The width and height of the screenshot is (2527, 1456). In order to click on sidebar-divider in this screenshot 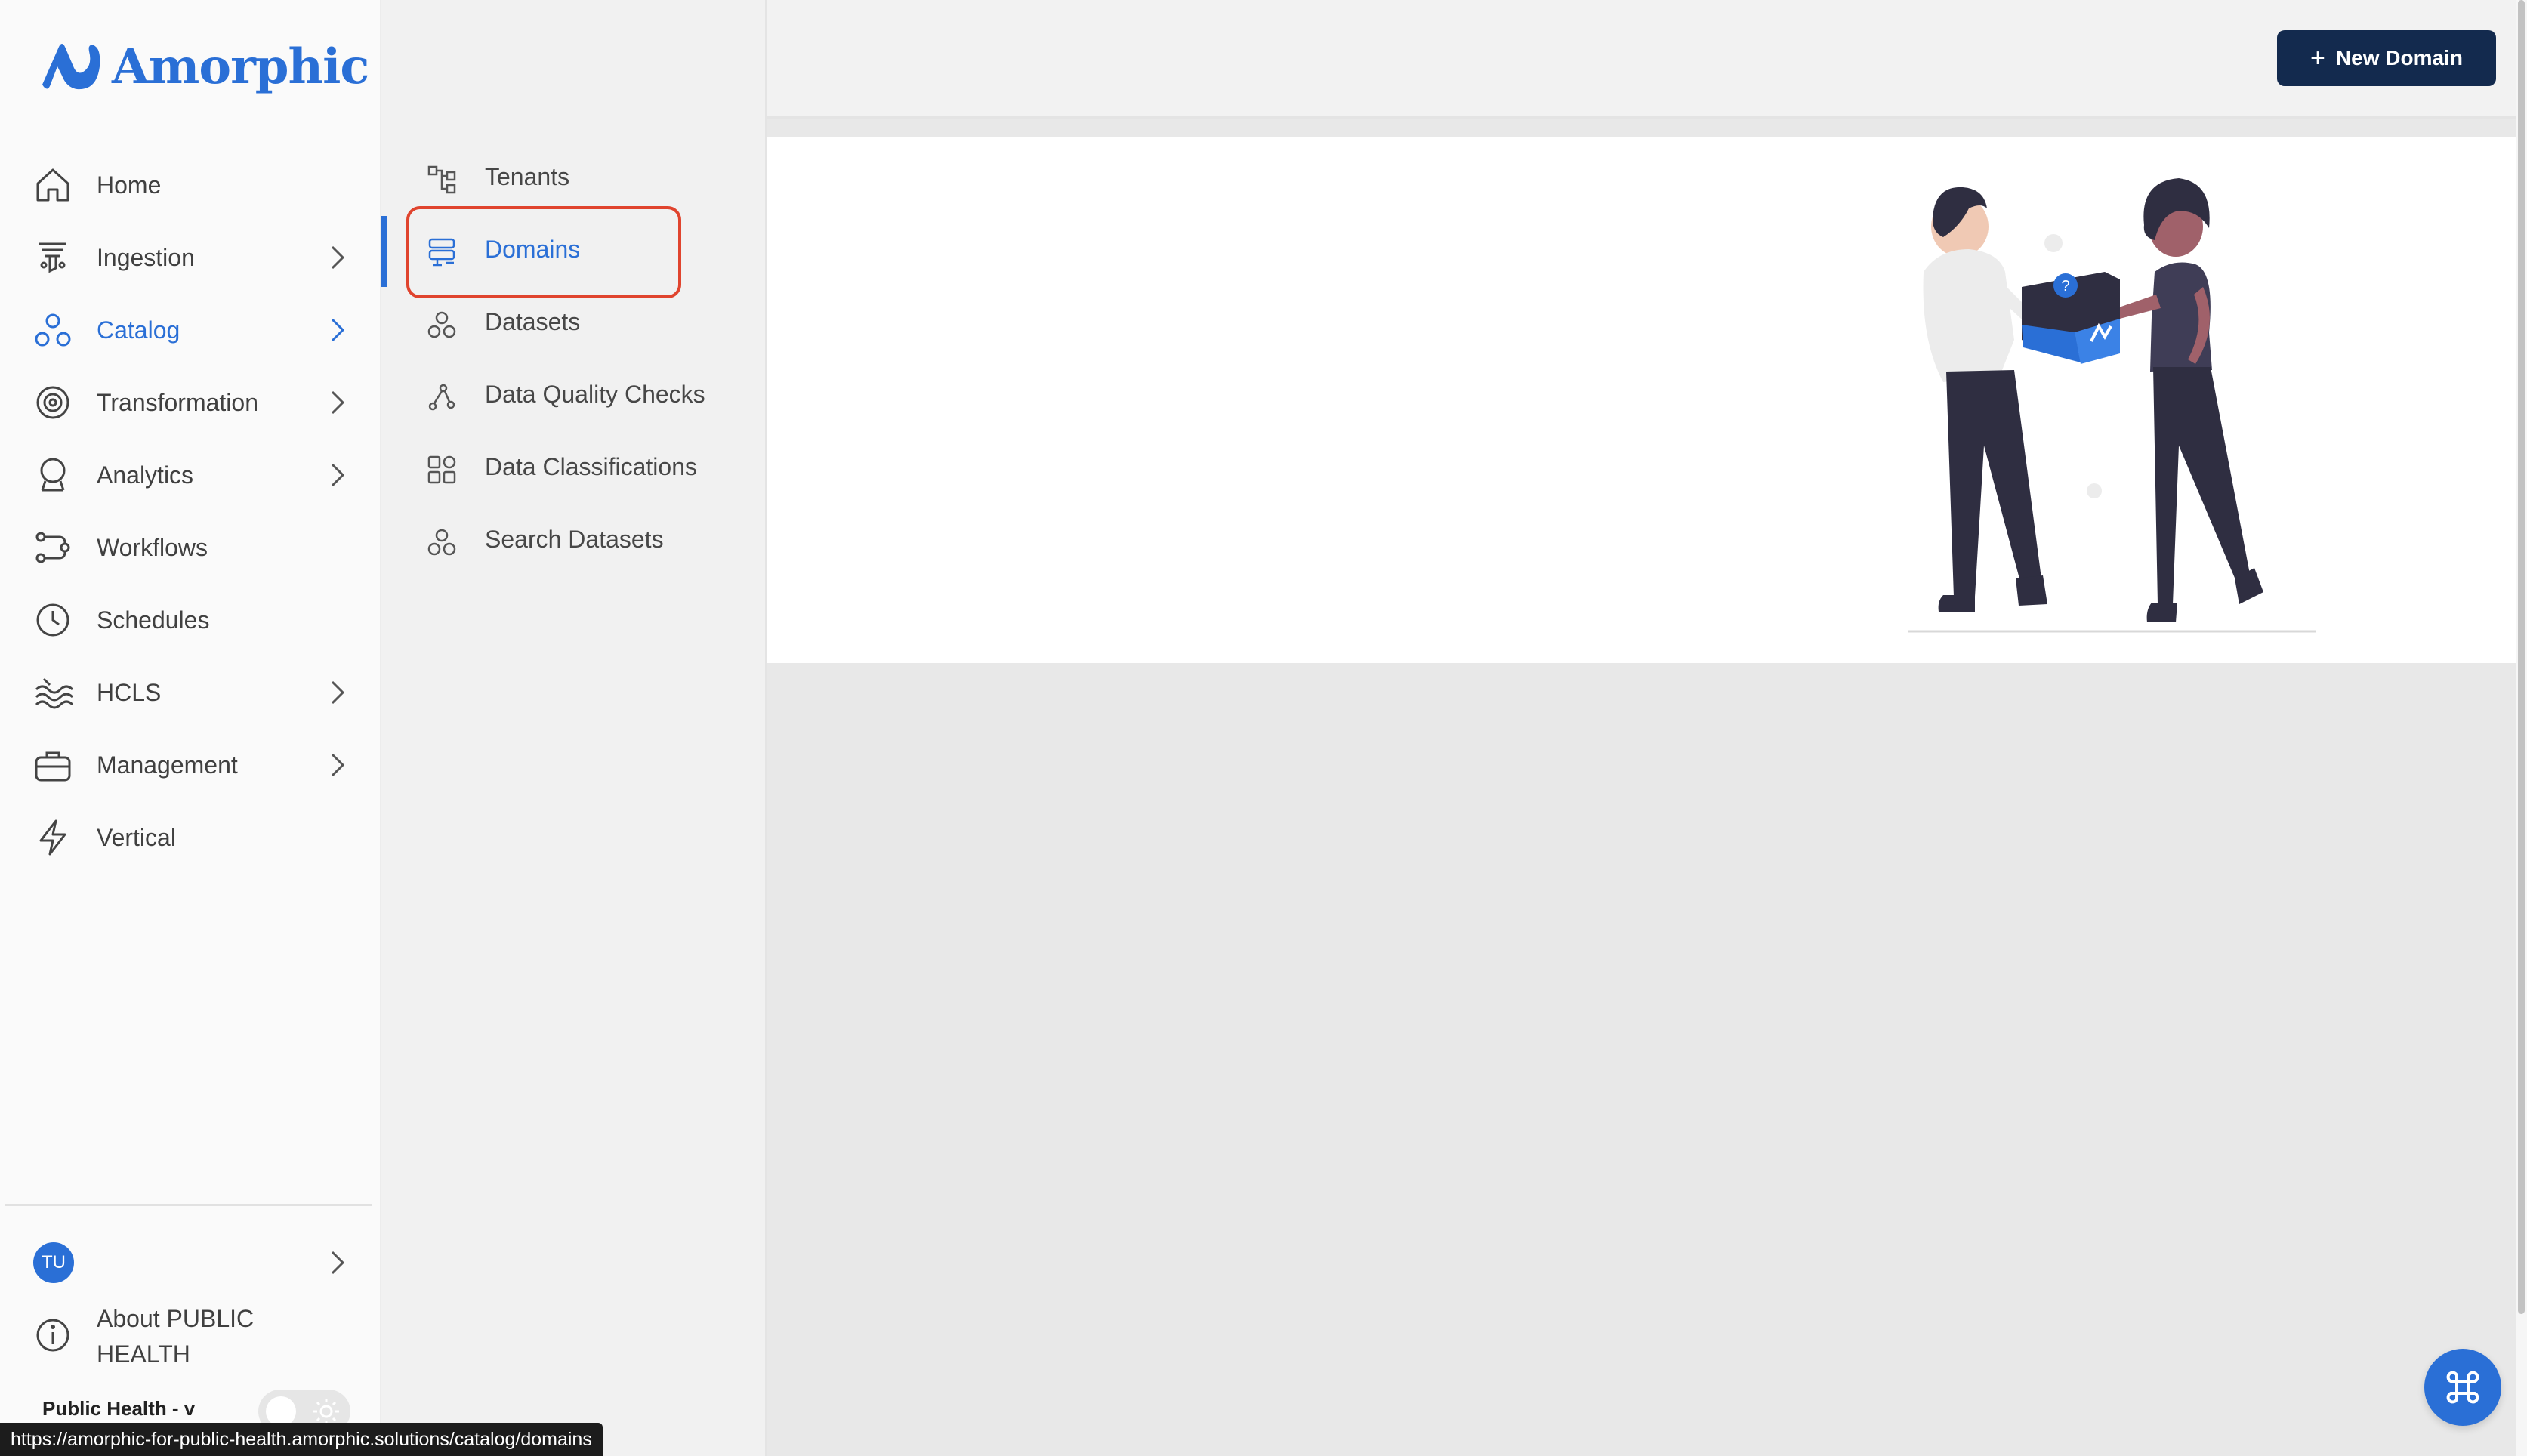, I will do `click(189, 1205)`.